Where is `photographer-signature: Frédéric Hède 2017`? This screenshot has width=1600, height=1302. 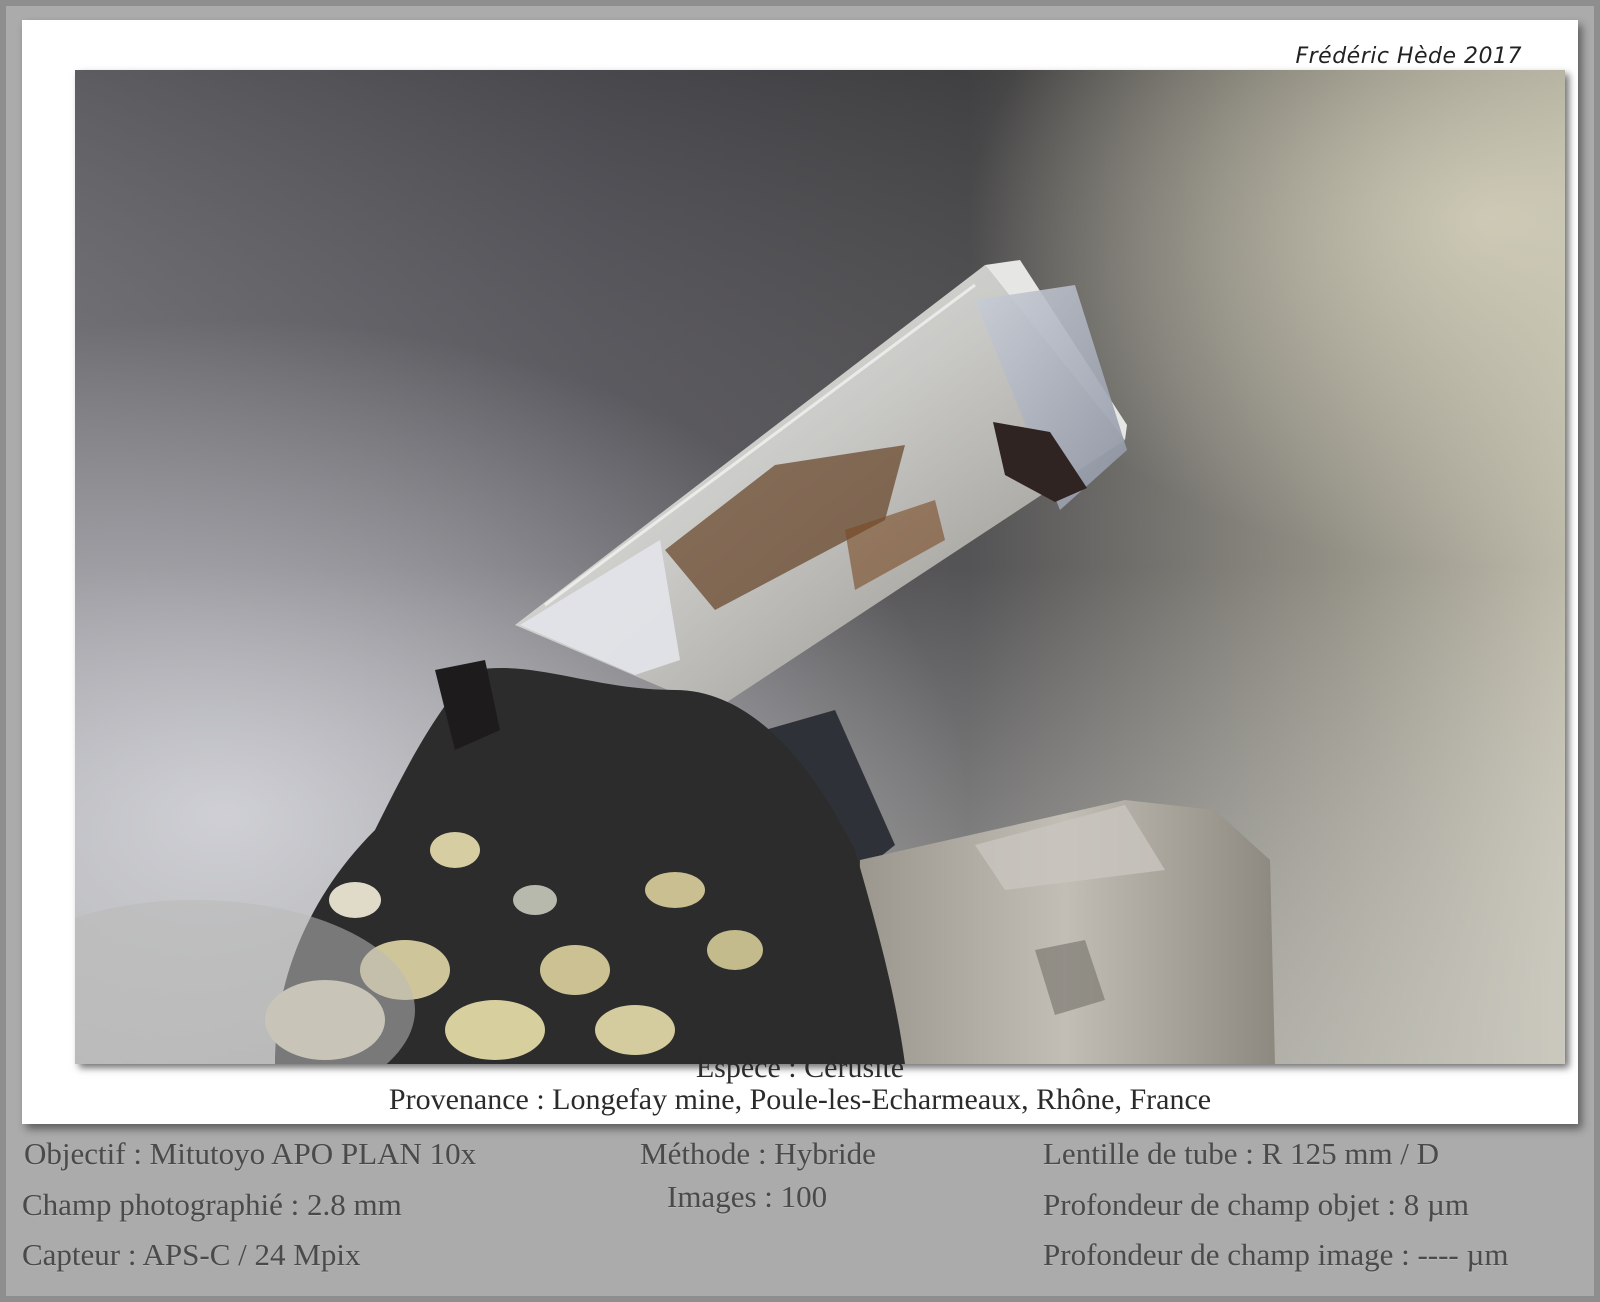
photographer-signature: Frédéric Hède 2017 is located at coordinates (1408, 56).